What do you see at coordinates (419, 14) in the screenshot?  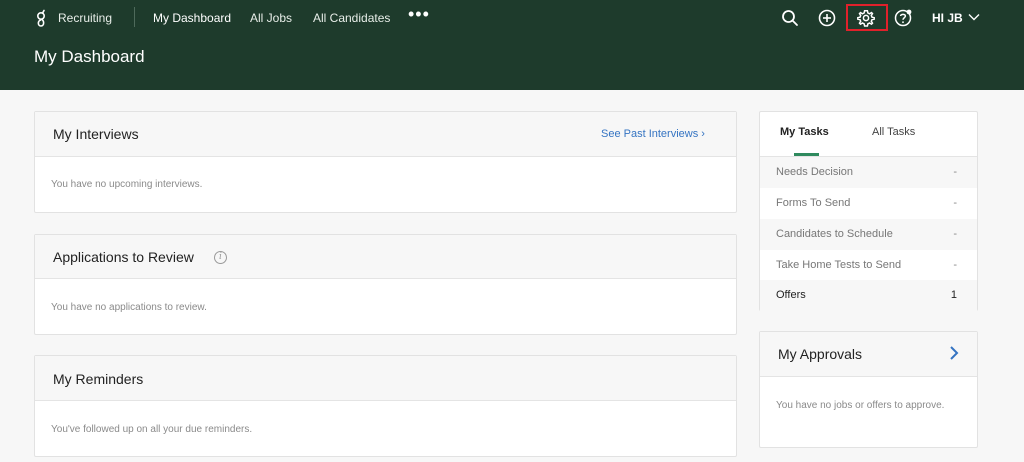 I see `more-menu-button: •••` at bounding box center [419, 14].